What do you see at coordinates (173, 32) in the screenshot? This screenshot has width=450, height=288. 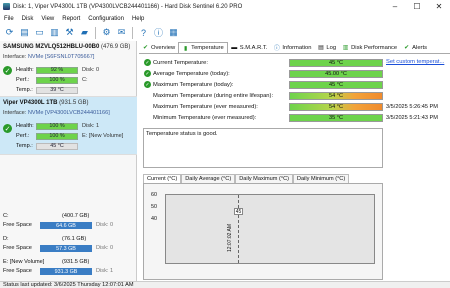 I see `disks-icon: ▦` at bounding box center [173, 32].